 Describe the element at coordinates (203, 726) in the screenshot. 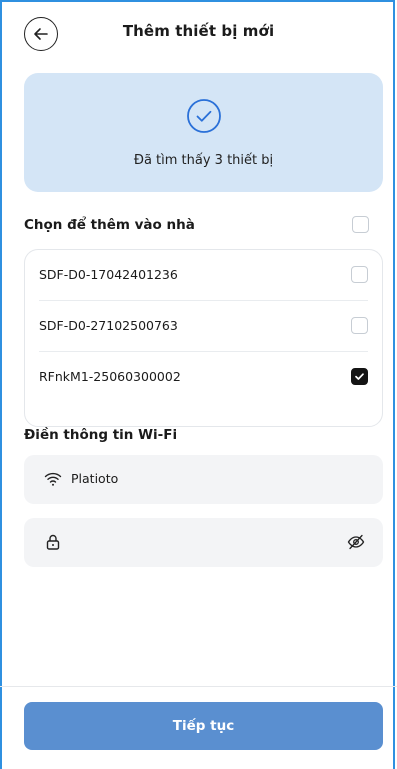

I see `continue-button: Tiếp tục` at that location.